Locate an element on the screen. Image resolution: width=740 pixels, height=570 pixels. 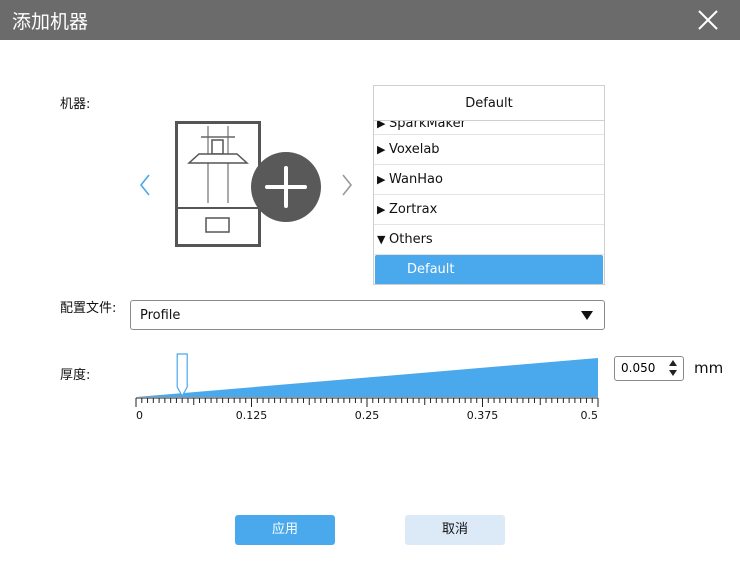
list-item-label: WanHao is located at coordinates (416, 179).